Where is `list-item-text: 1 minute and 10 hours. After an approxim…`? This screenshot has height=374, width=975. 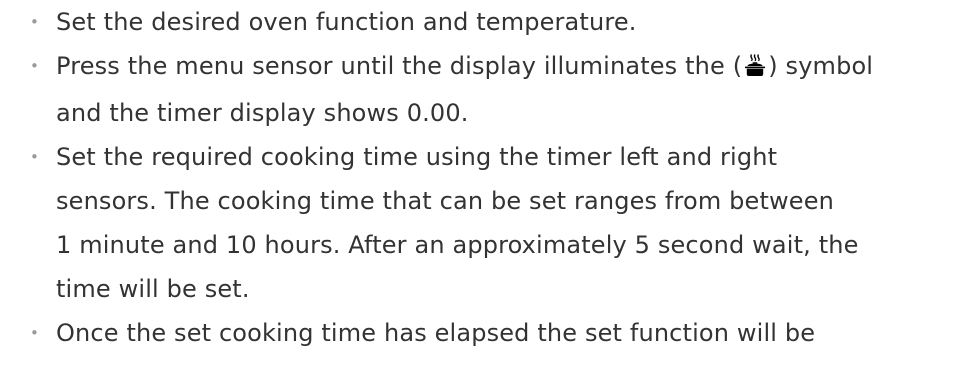
list-item-text: 1 minute and 10 hours. After an approxim… is located at coordinates (457, 245).